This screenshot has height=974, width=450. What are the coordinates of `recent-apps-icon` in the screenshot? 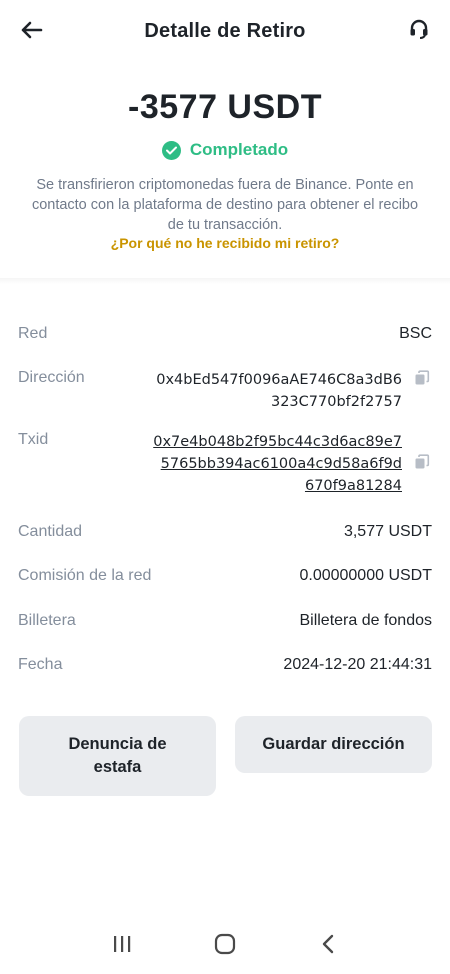 It's located at (121, 944).